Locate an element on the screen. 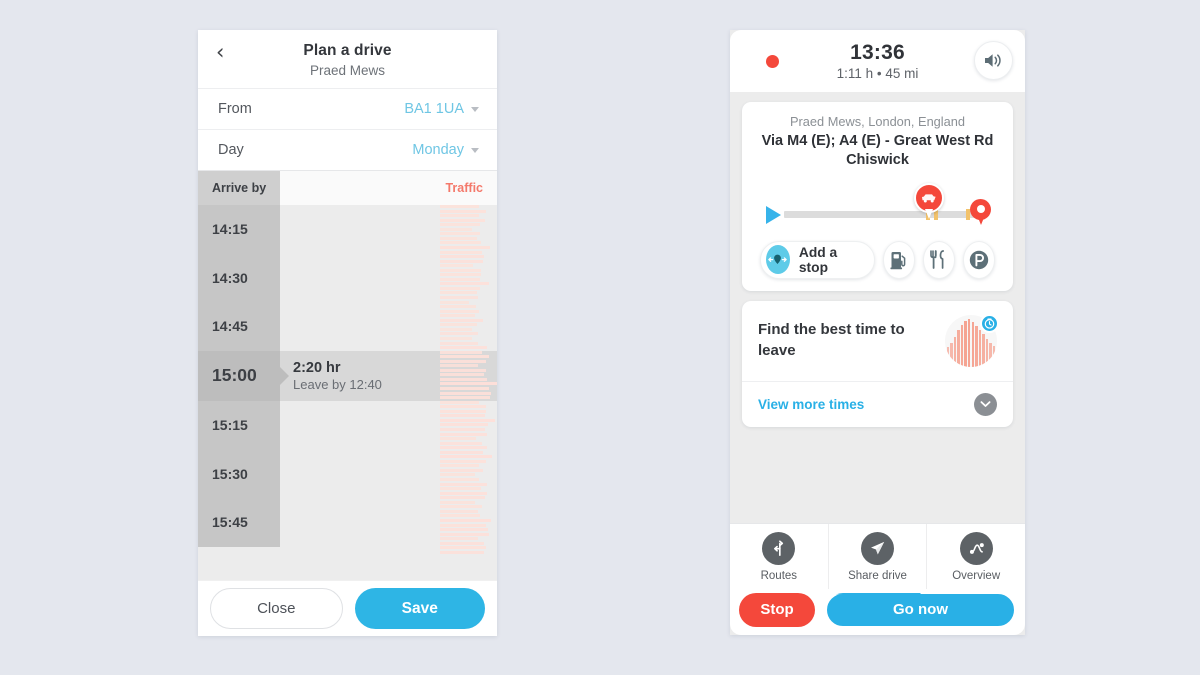 The image size is (1200, 675). stop-button: Stop is located at coordinates (777, 609).